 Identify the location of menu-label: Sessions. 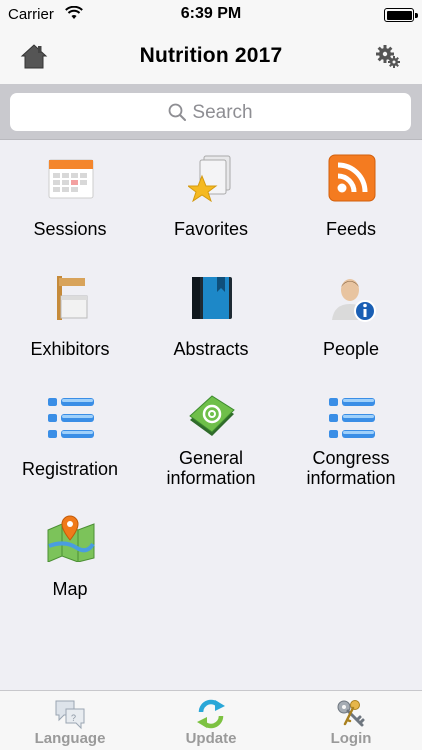
(70, 229).